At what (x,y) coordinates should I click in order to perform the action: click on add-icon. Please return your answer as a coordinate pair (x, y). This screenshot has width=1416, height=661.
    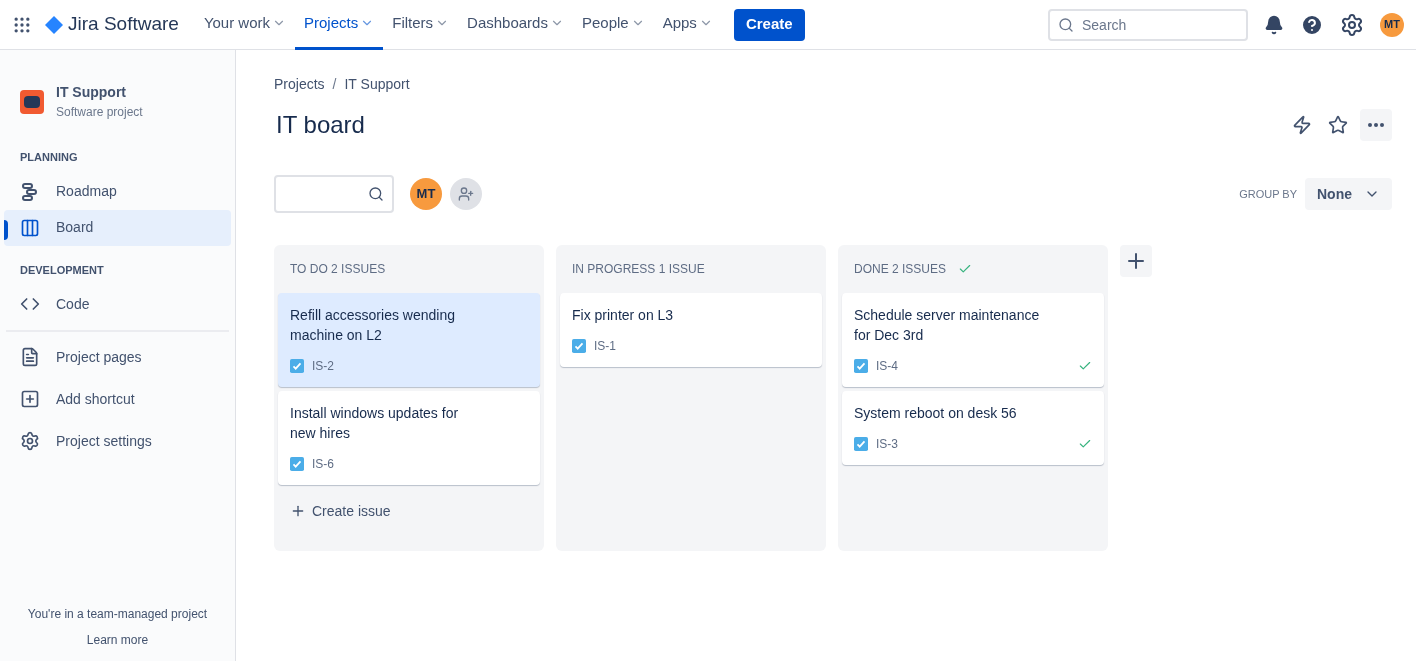
    Looking at the image, I should click on (30, 399).